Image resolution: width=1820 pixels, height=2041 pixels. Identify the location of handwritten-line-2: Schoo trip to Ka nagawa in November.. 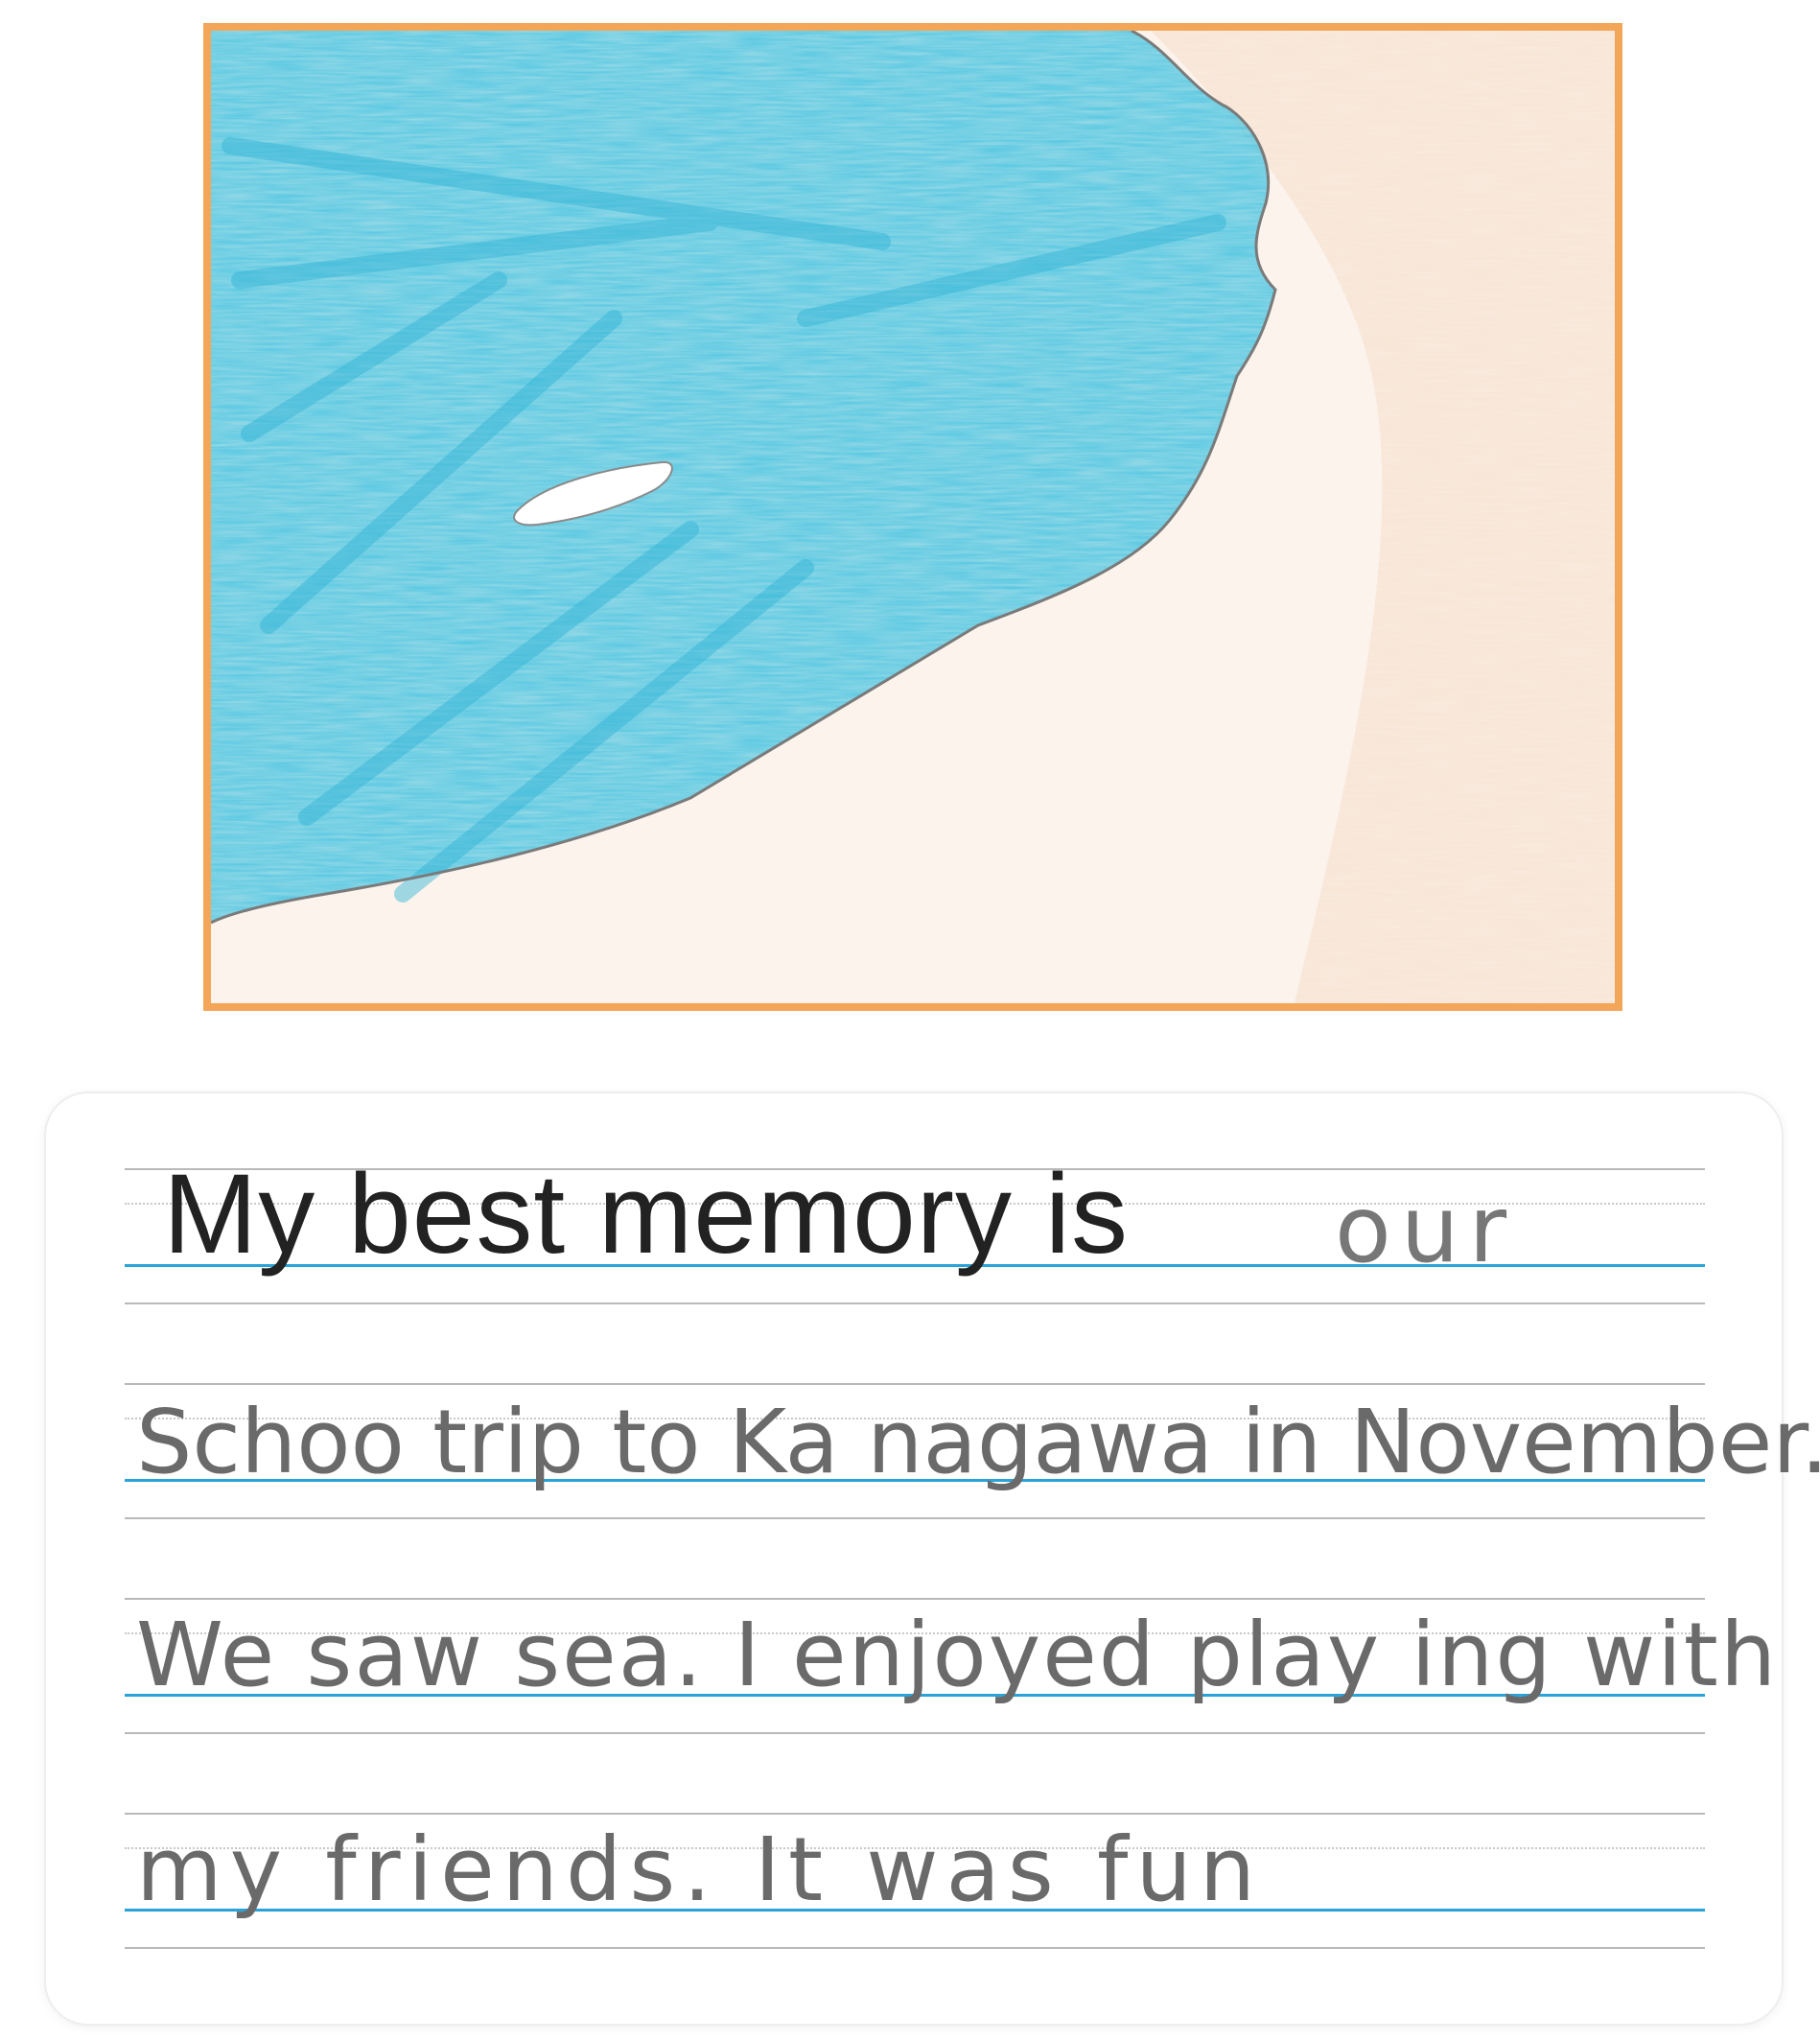
(978, 1442).